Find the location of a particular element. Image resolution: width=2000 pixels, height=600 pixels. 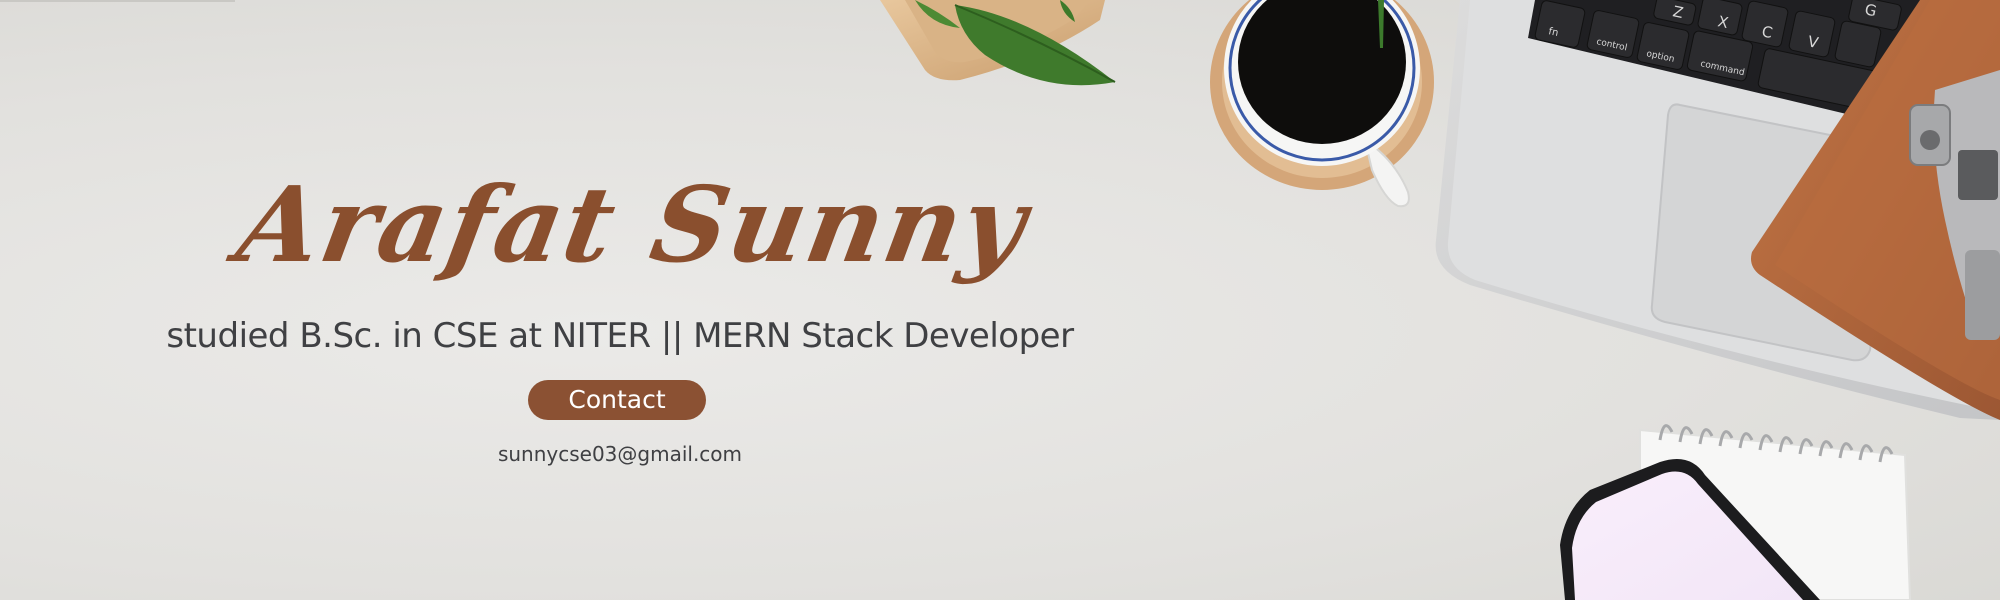

hero-name: Arafat Sunny is located at coordinates (633, 224).